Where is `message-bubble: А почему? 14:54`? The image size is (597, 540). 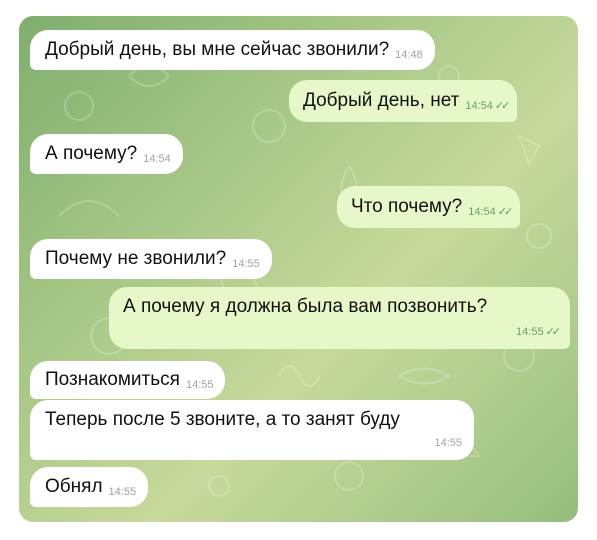
message-bubble: А почему? 14:54 is located at coordinates (106, 154).